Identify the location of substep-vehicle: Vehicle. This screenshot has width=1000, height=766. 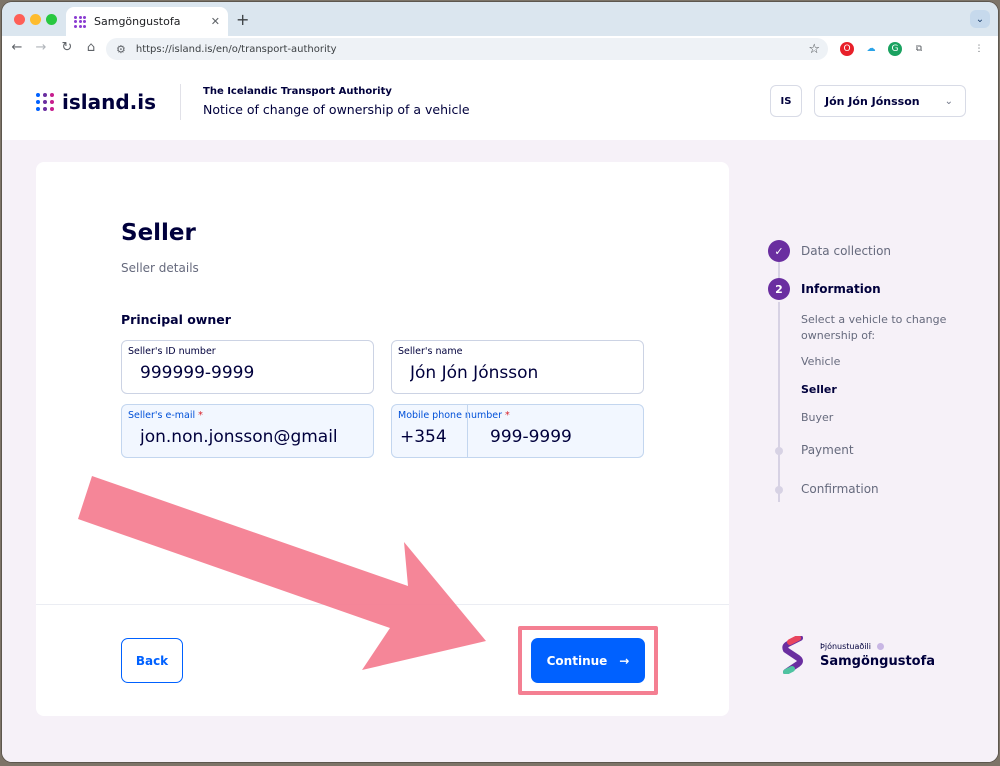
(821, 361).